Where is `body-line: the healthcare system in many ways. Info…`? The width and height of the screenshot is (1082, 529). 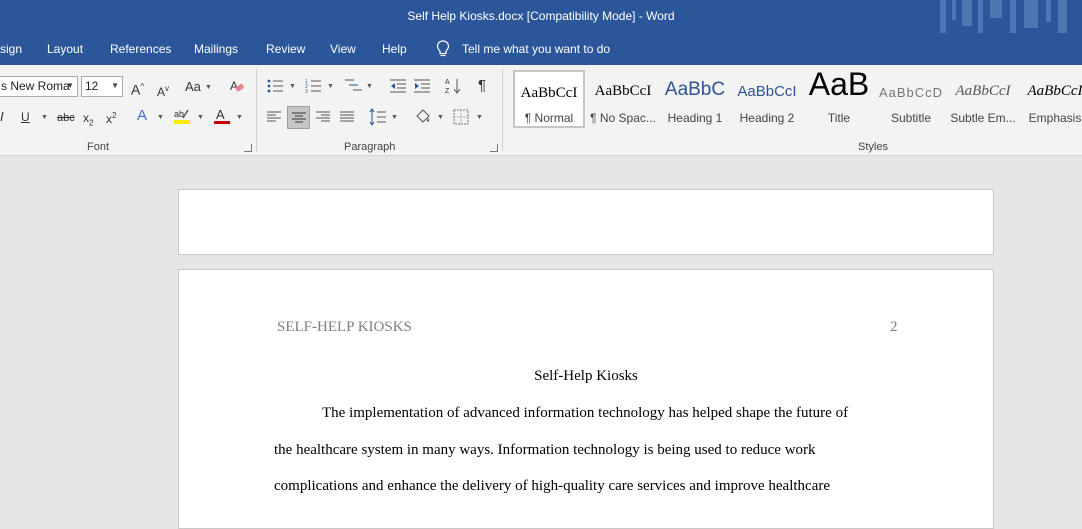
body-line: the healthcare system in many ways. Info… is located at coordinates (545, 450).